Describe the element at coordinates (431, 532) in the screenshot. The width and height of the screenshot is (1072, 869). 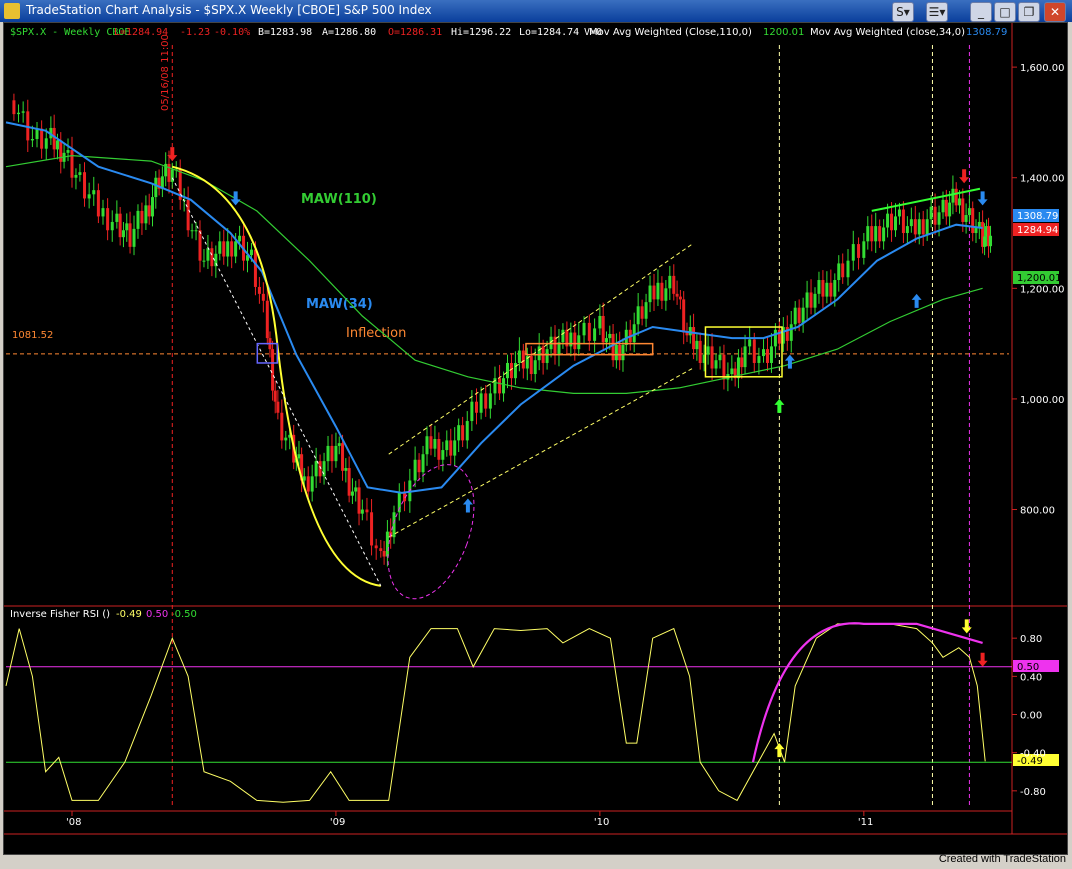
I see `bottom-circle` at that location.